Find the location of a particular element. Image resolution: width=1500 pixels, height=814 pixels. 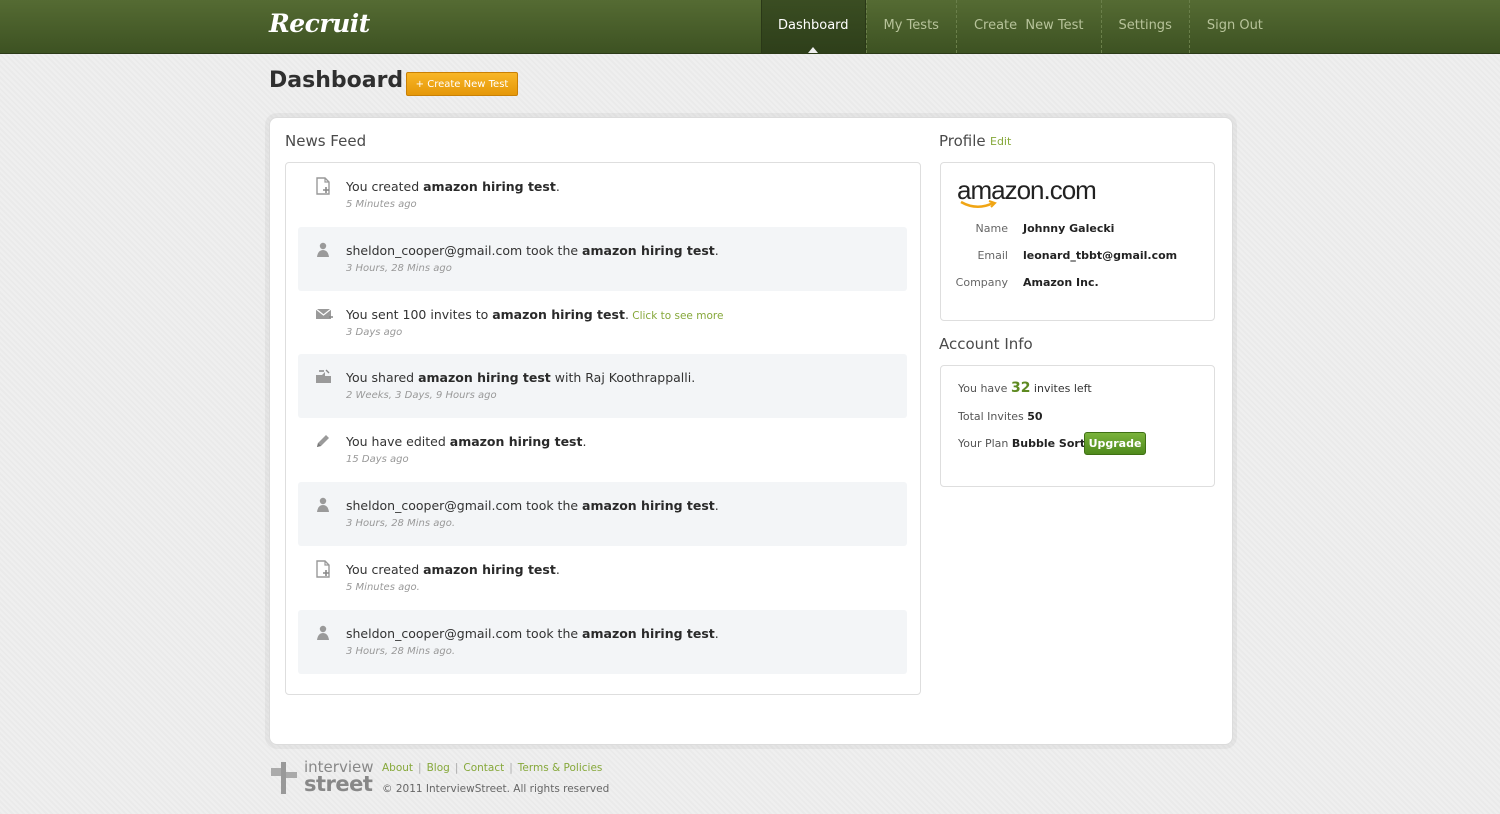

app-logo: Recruit is located at coordinates (319, 23).